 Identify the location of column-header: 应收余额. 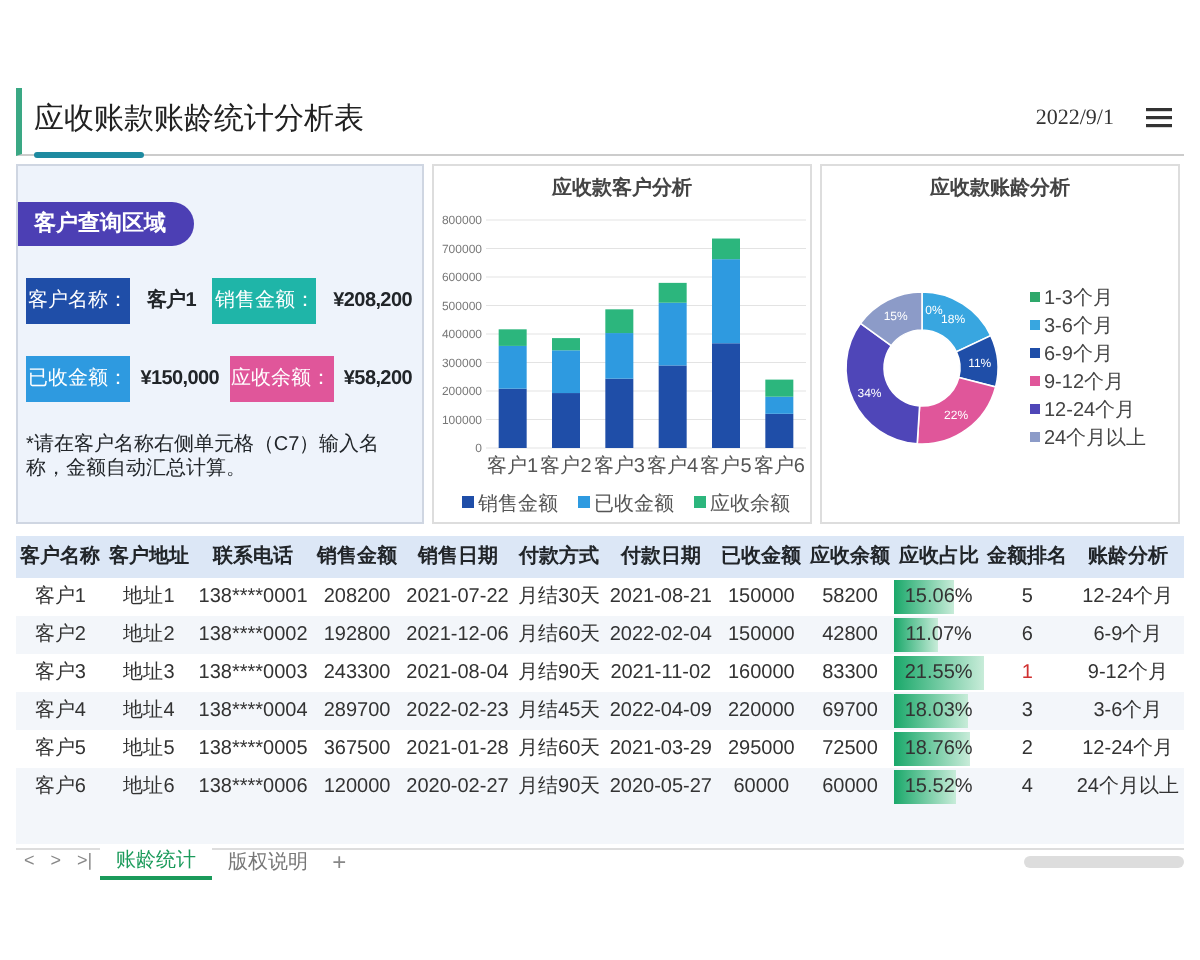
(850, 556).